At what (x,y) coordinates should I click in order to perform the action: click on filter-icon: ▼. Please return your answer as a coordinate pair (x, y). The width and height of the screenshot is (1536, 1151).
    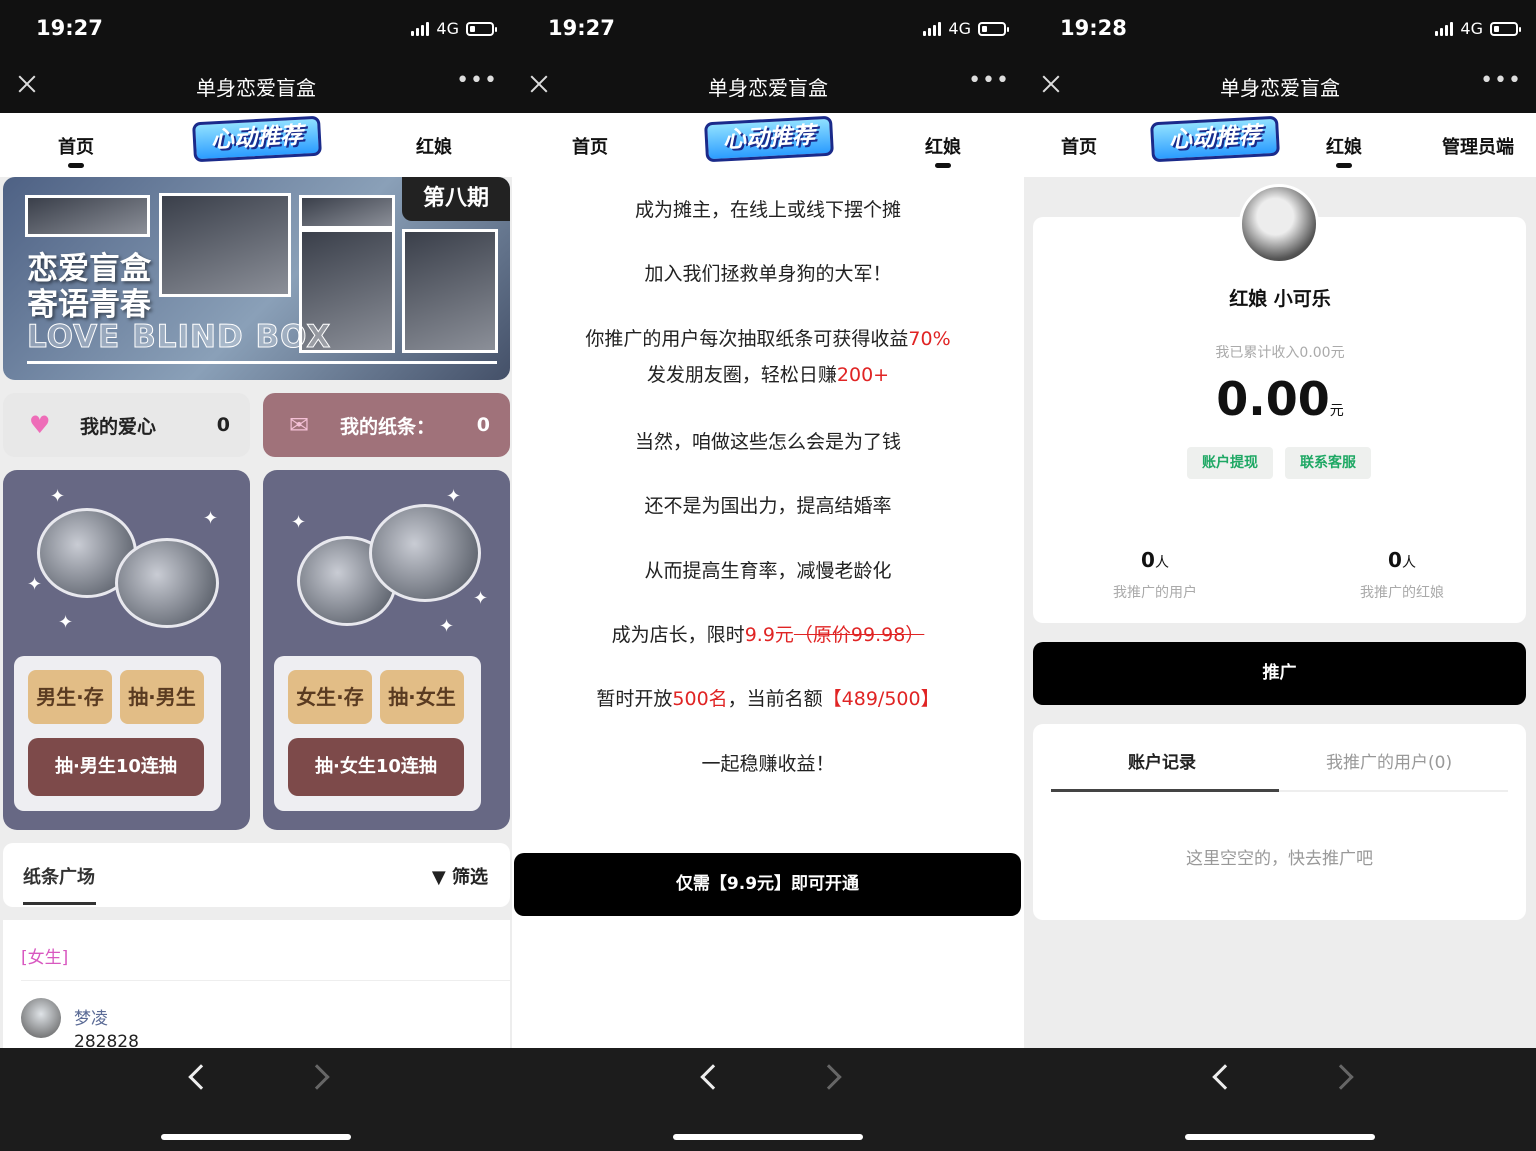
    Looking at the image, I should click on (441, 877).